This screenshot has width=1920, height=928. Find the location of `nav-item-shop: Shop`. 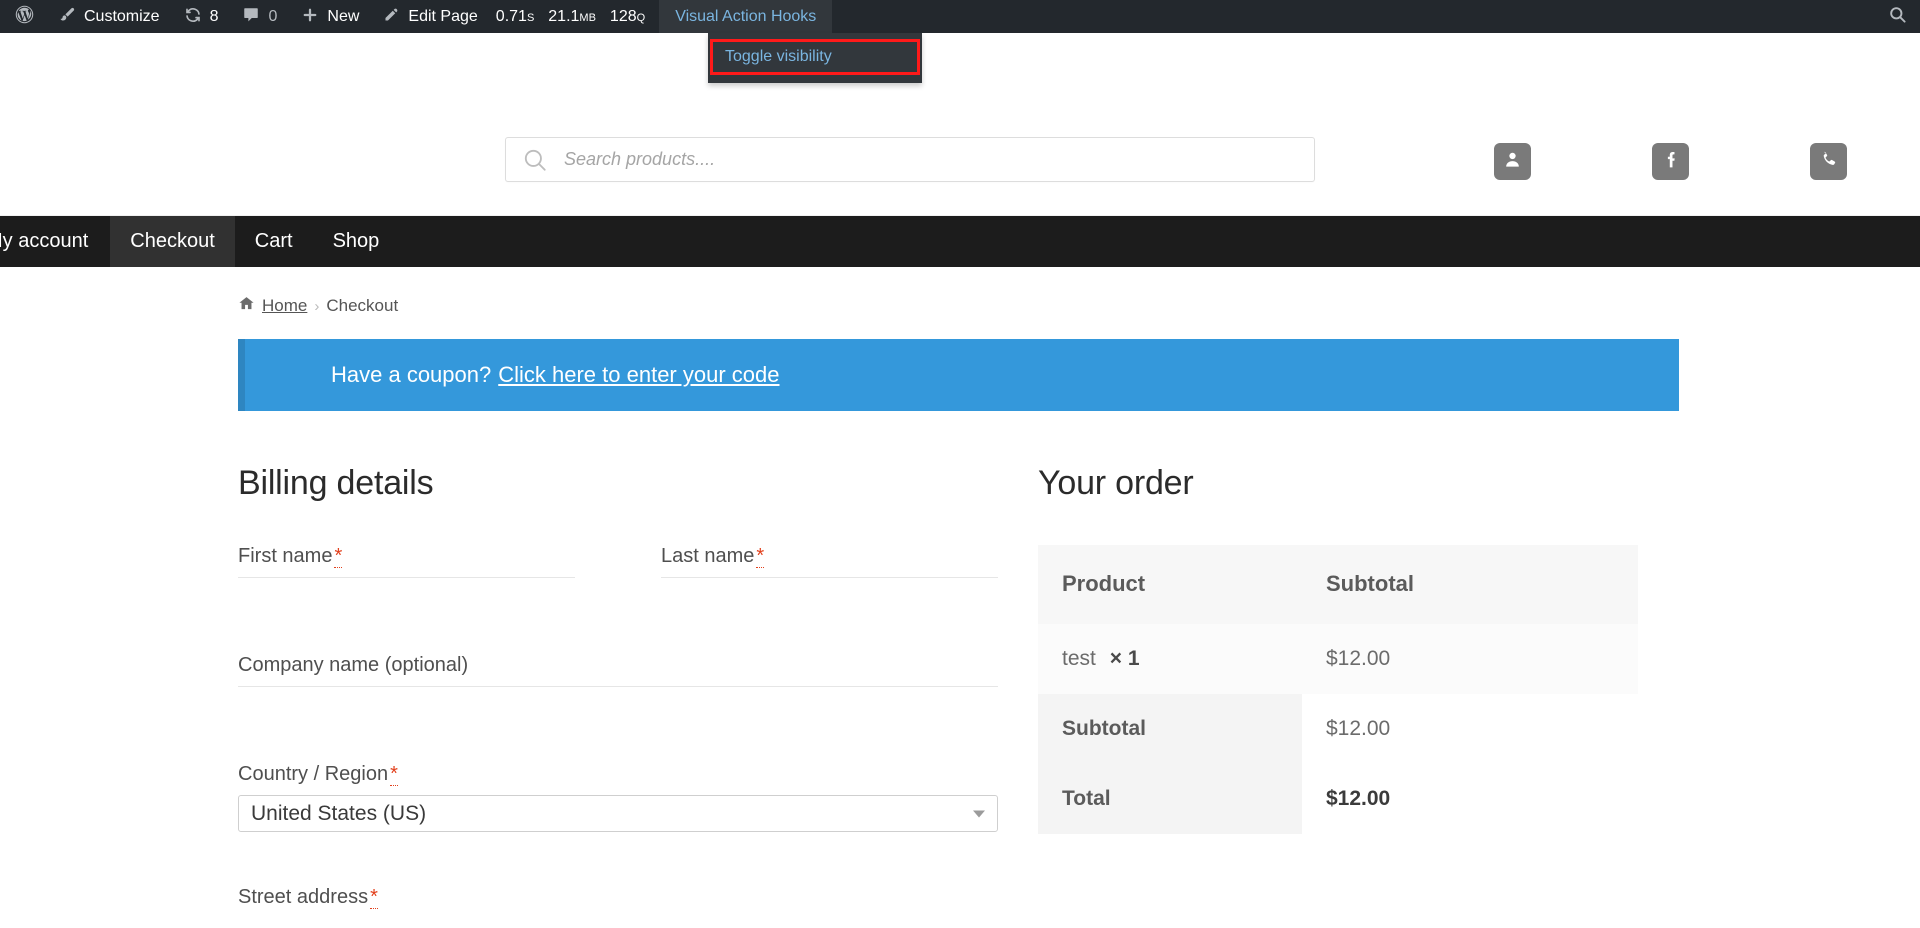

nav-item-shop: Shop is located at coordinates (356, 241).